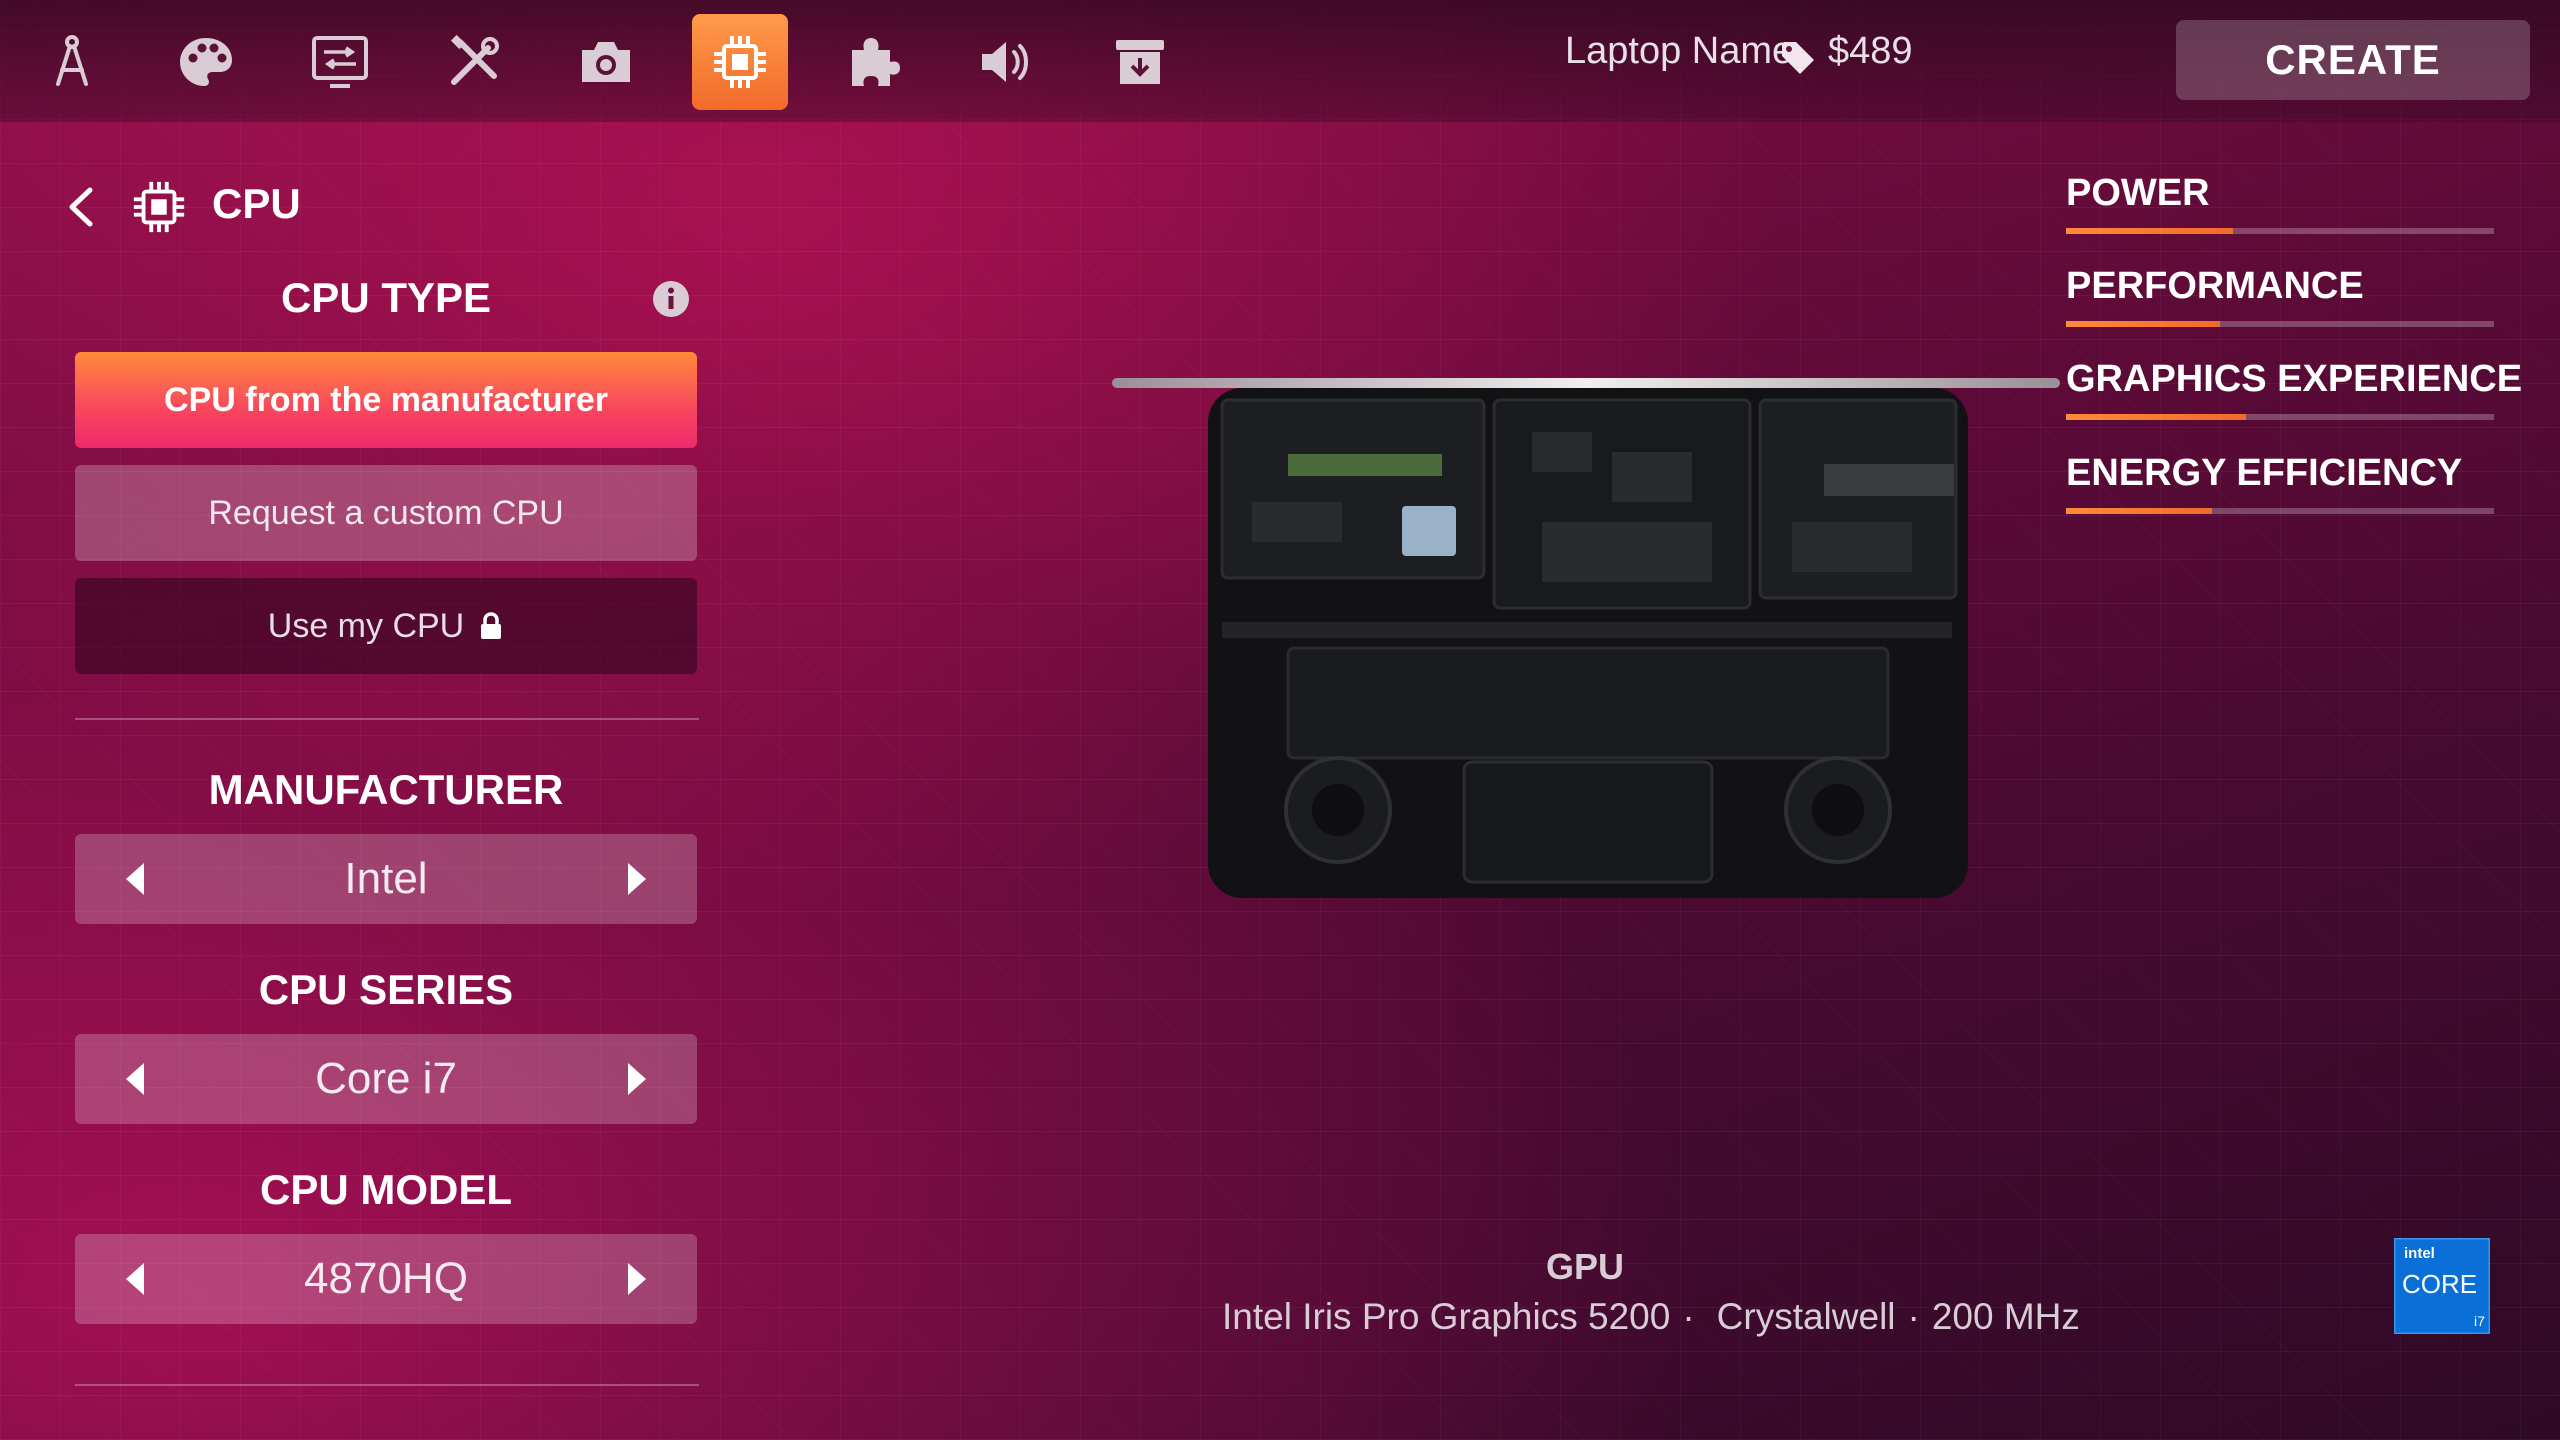 This screenshot has height=1440, width=2560. What do you see at coordinates (2419, 1253) in the screenshot?
I see `badge-brand: intel` at bounding box center [2419, 1253].